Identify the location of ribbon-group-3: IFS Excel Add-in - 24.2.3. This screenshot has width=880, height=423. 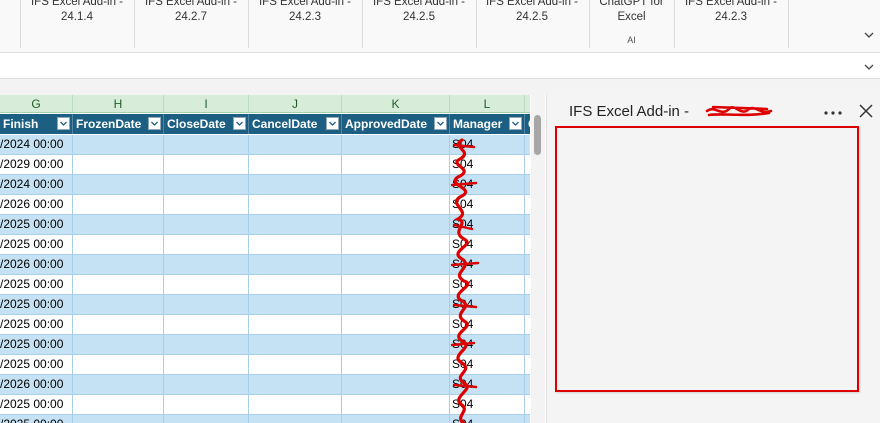
(305, 24).